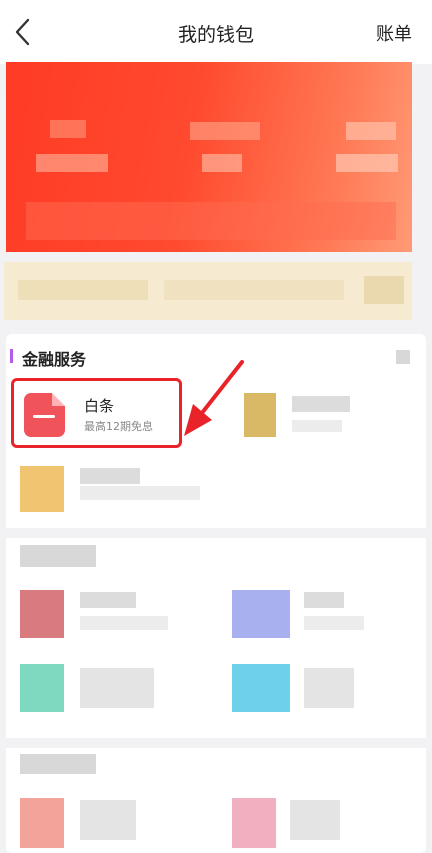 This screenshot has height=853, width=432. I want to click on baitiao-name: 白条, so click(99, 406).